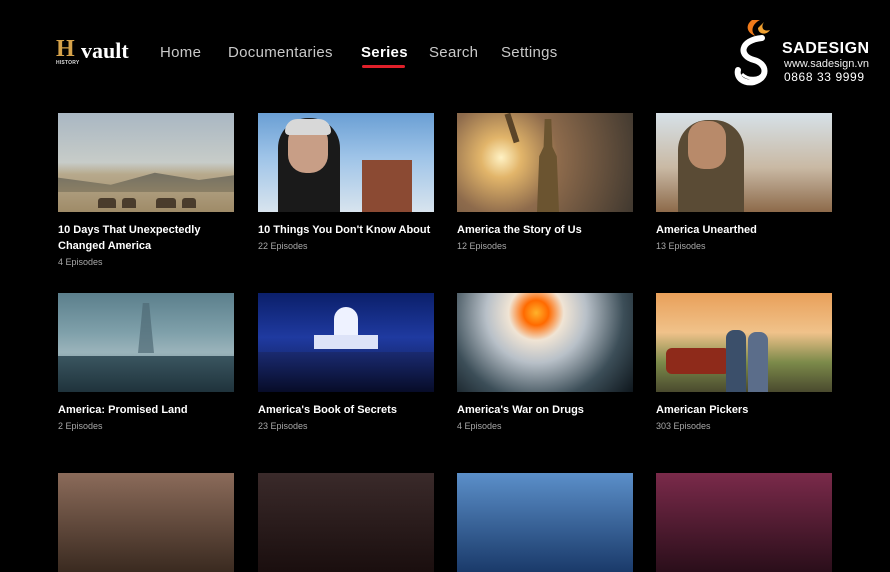 The width and height of the screenshot is (890, 572). I want to click on series-episode-count: 12 Episodes, so click(482, 246).